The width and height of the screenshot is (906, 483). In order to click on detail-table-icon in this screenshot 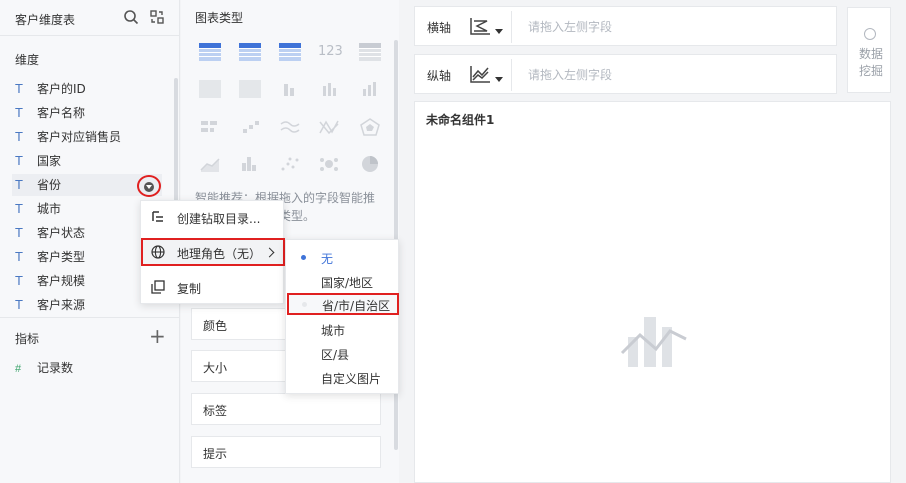, I will do `click(250, 52)`.